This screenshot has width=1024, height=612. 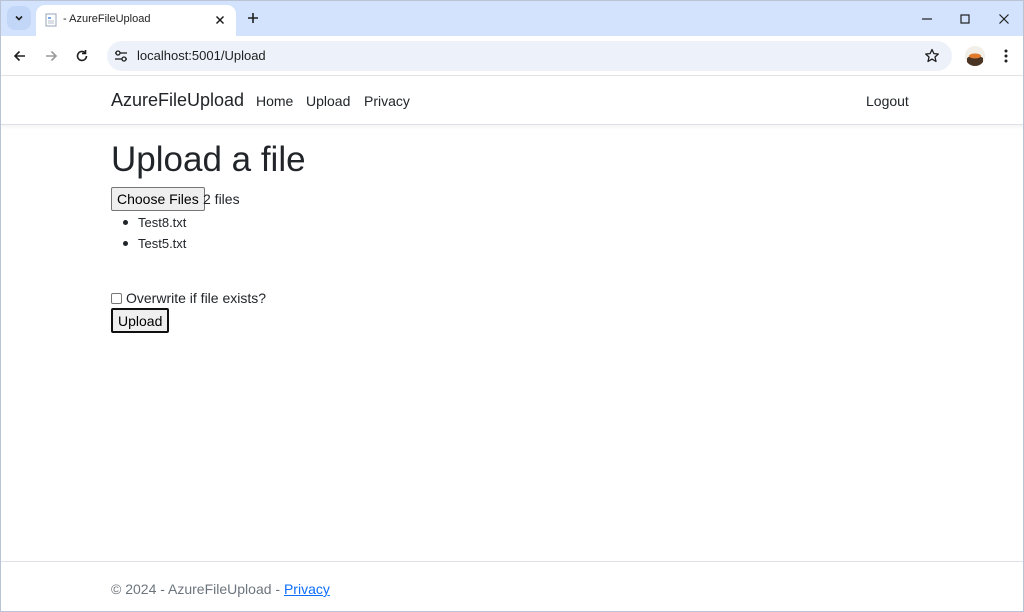 I want to click on overwrite-checkbox, so click(x=116, y=298).